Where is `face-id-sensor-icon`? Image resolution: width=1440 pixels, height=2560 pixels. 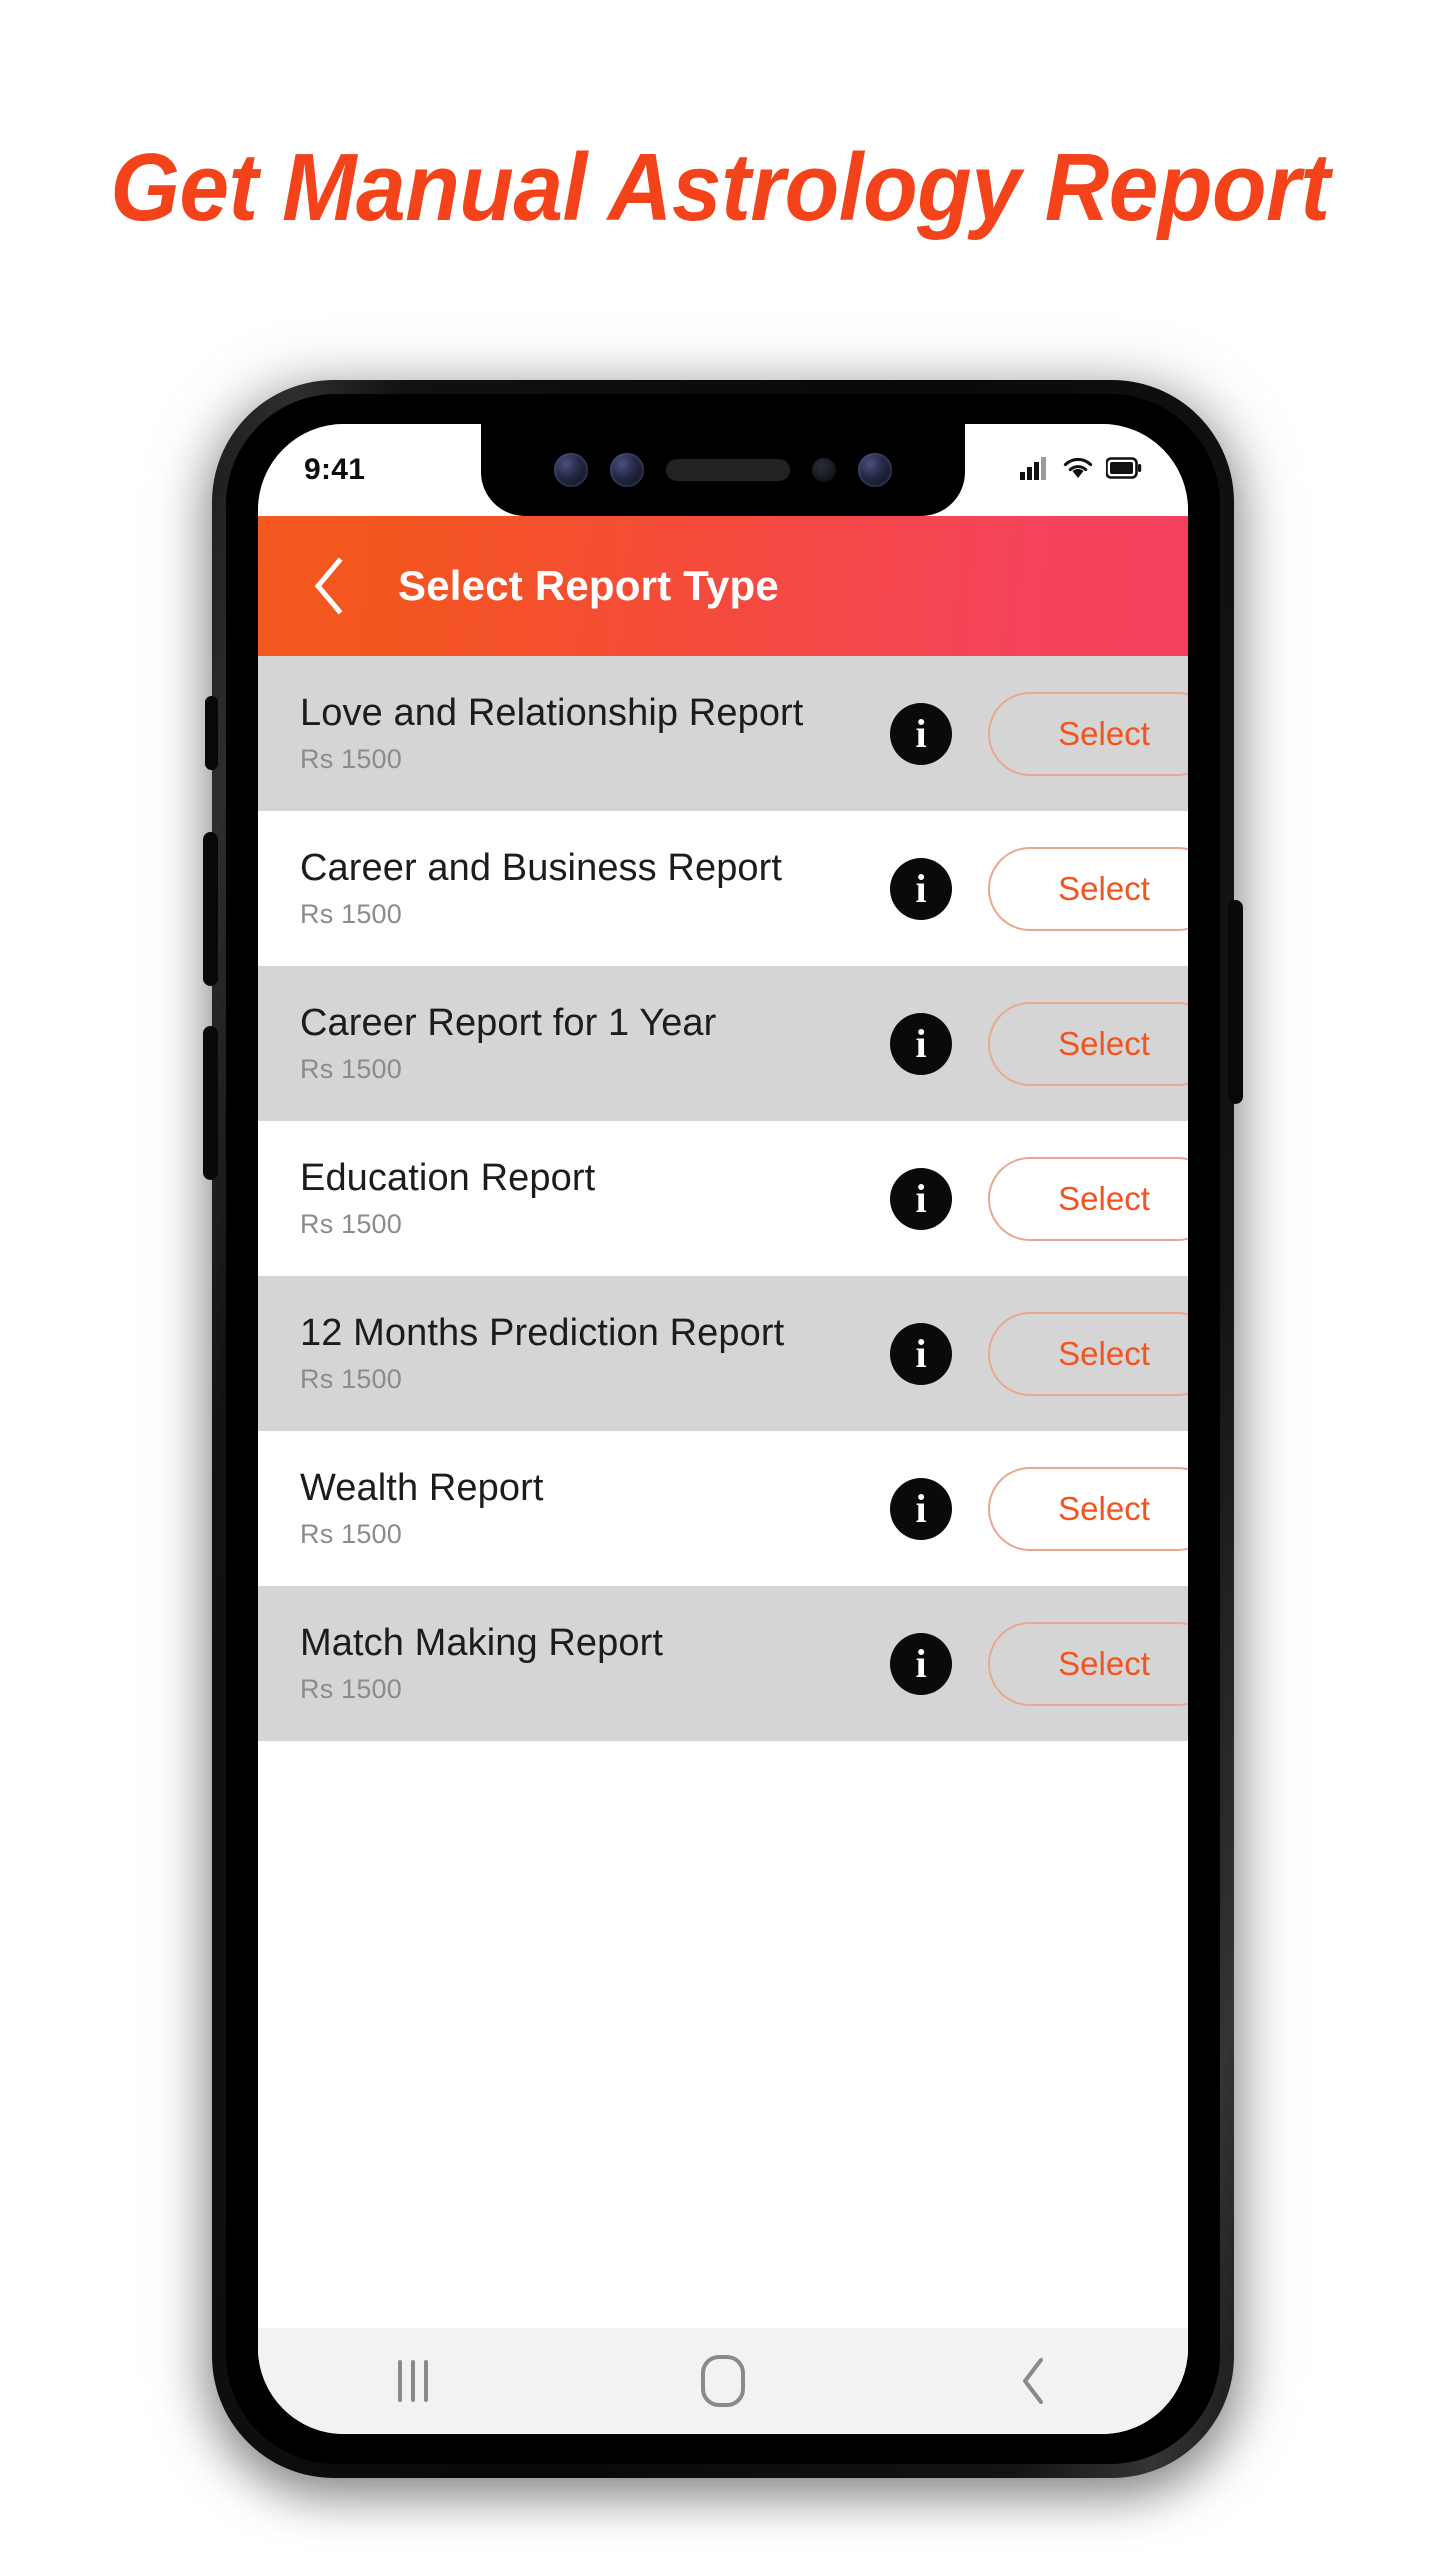 face-id-sensor-icon is located at coordinates (627, 470).